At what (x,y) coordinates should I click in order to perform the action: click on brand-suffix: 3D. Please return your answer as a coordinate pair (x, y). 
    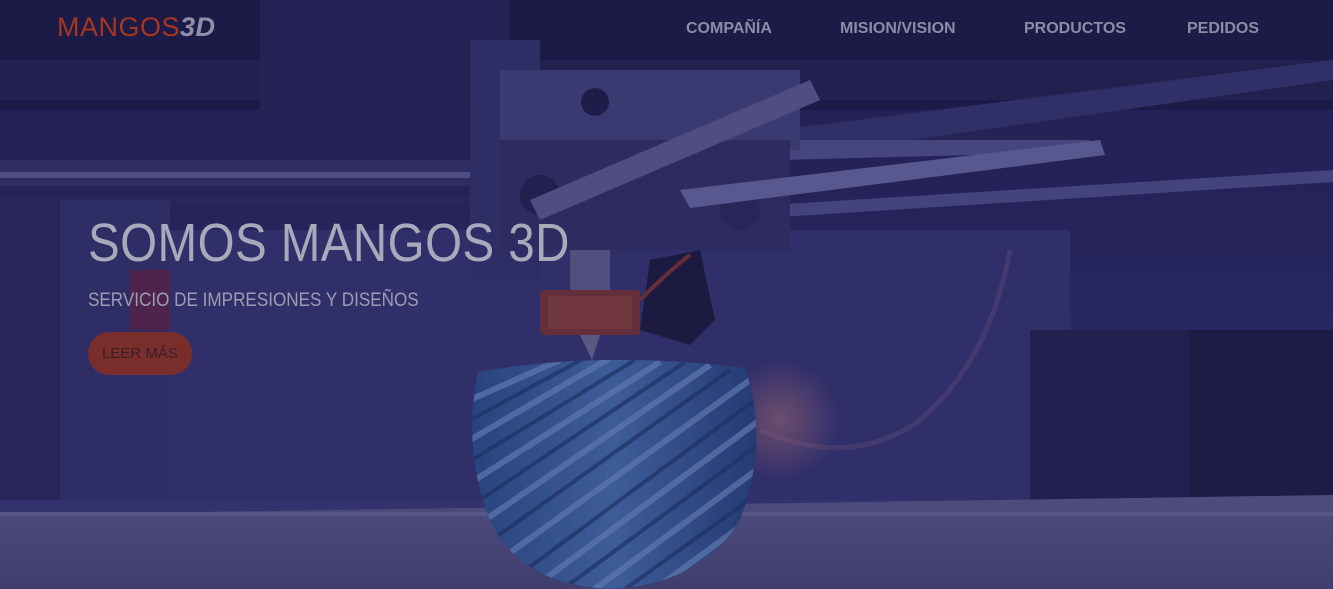
    Looking at the image, I should click on (198, 27).